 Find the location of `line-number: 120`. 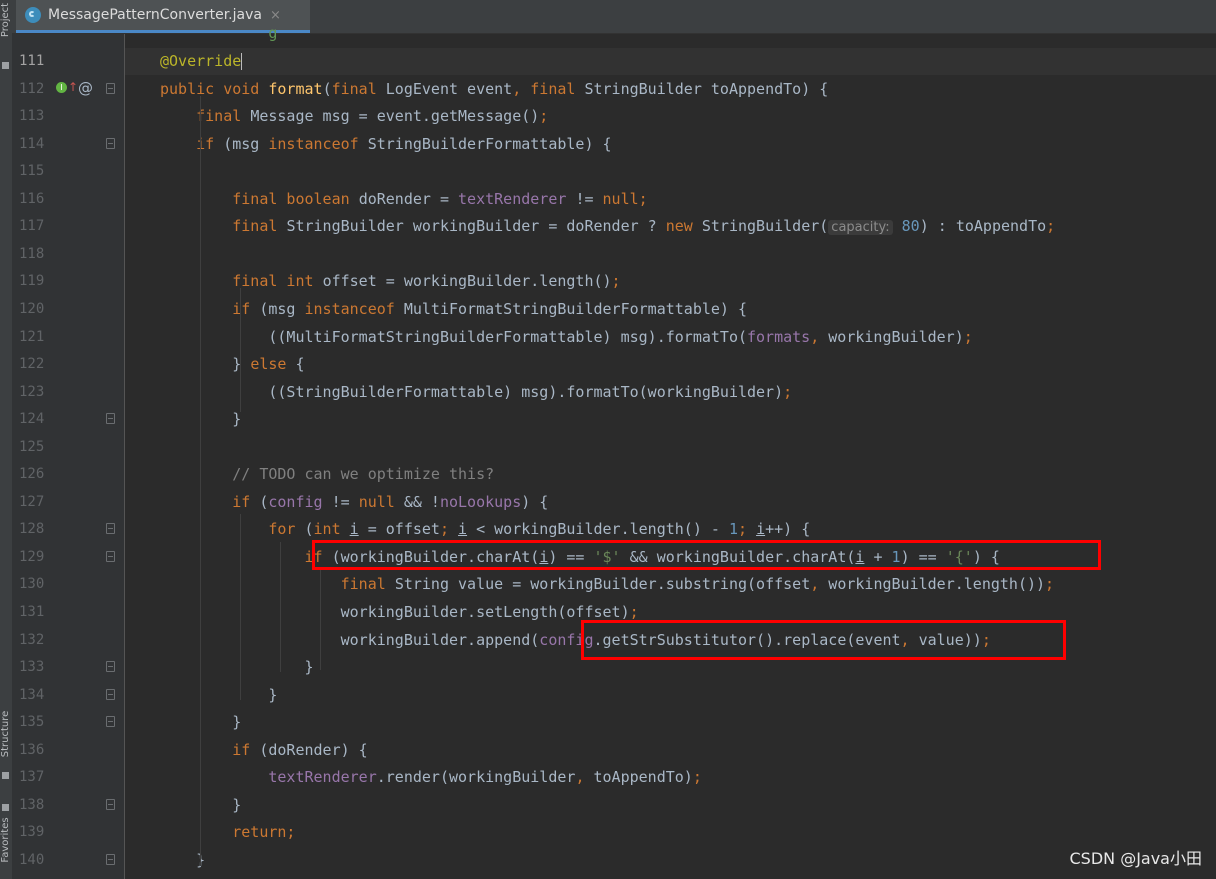

line-number: 120 is located at coordinates (31, 309).